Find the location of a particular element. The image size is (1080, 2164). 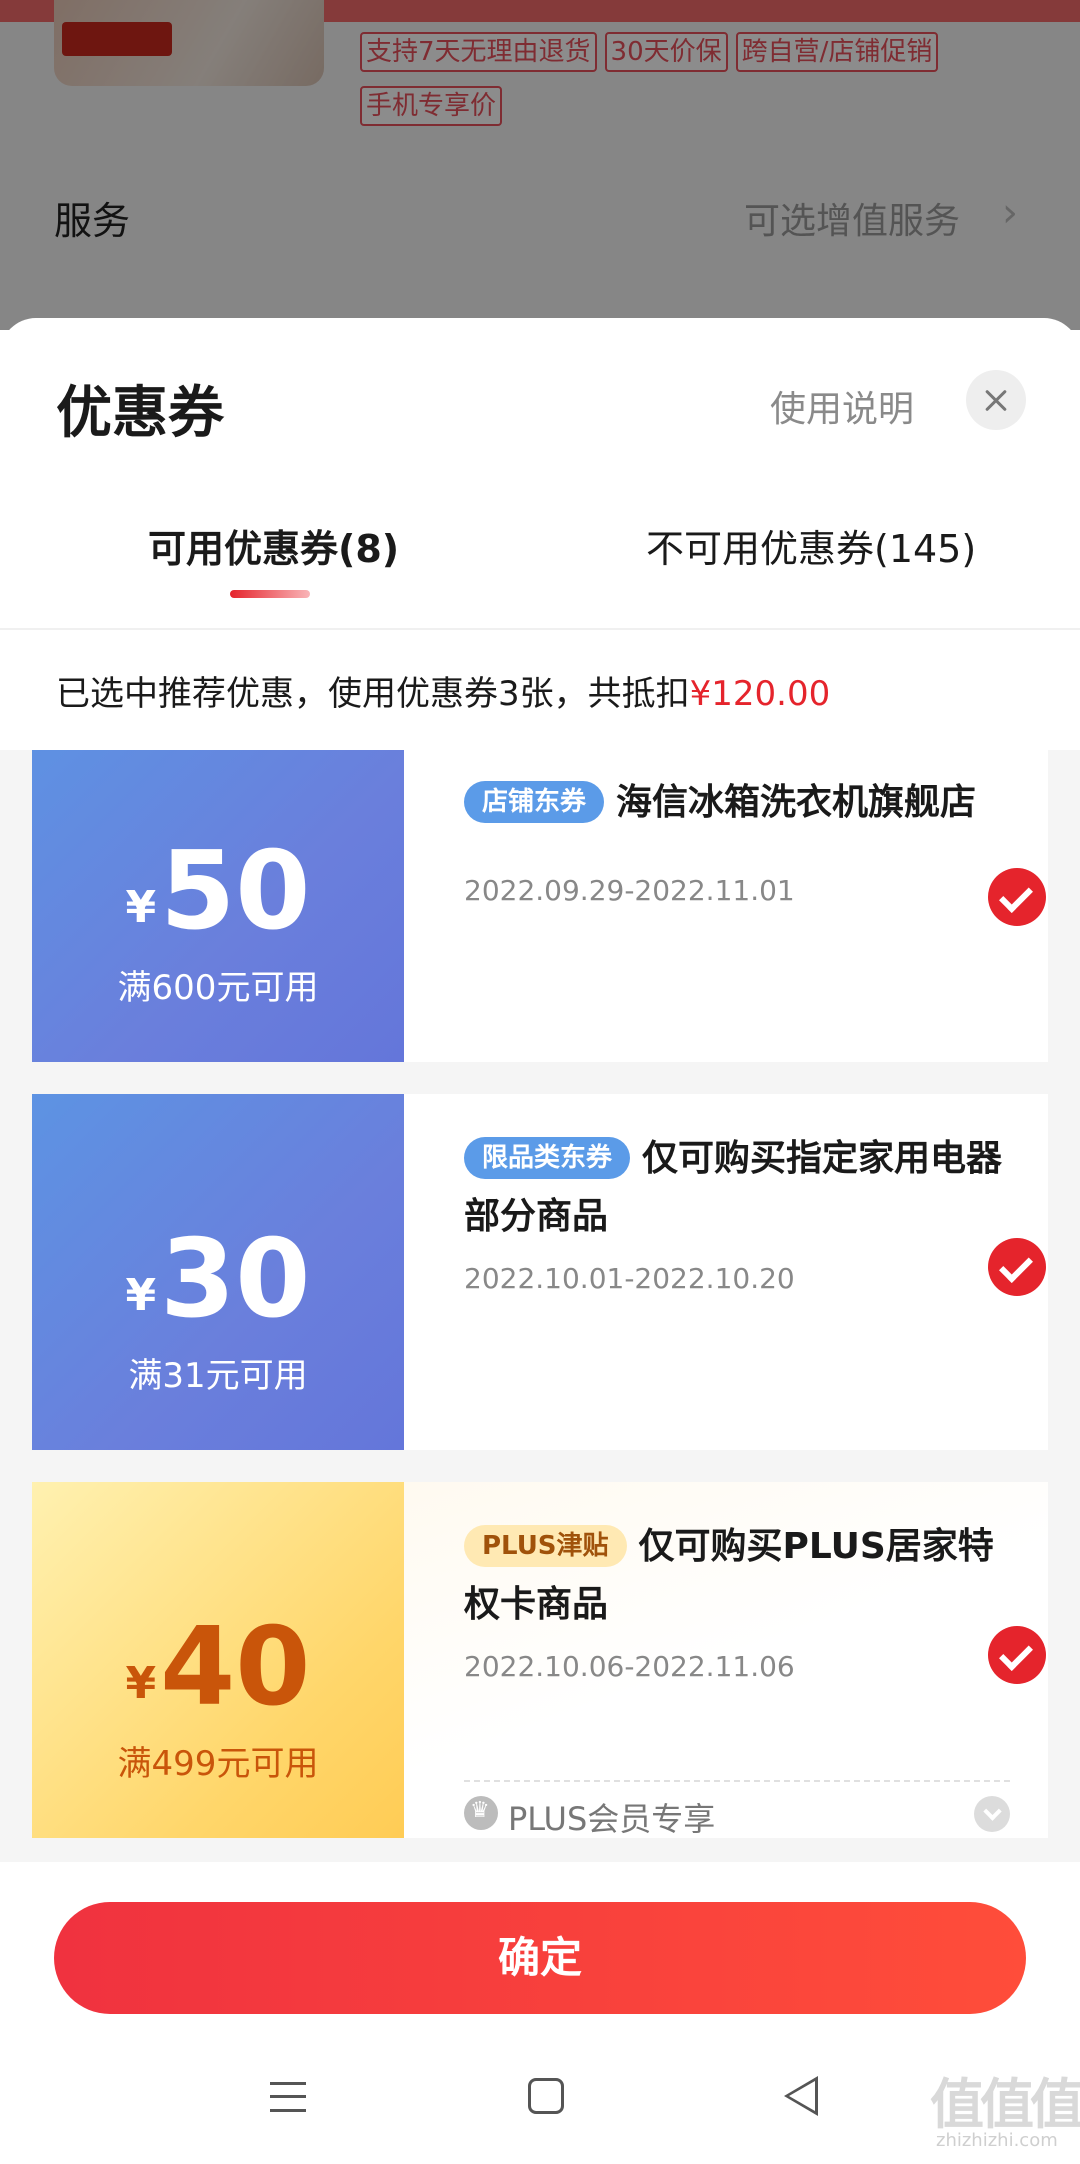

watermark-url: zhizhizhi.com is located at coordinates (997, 2140).